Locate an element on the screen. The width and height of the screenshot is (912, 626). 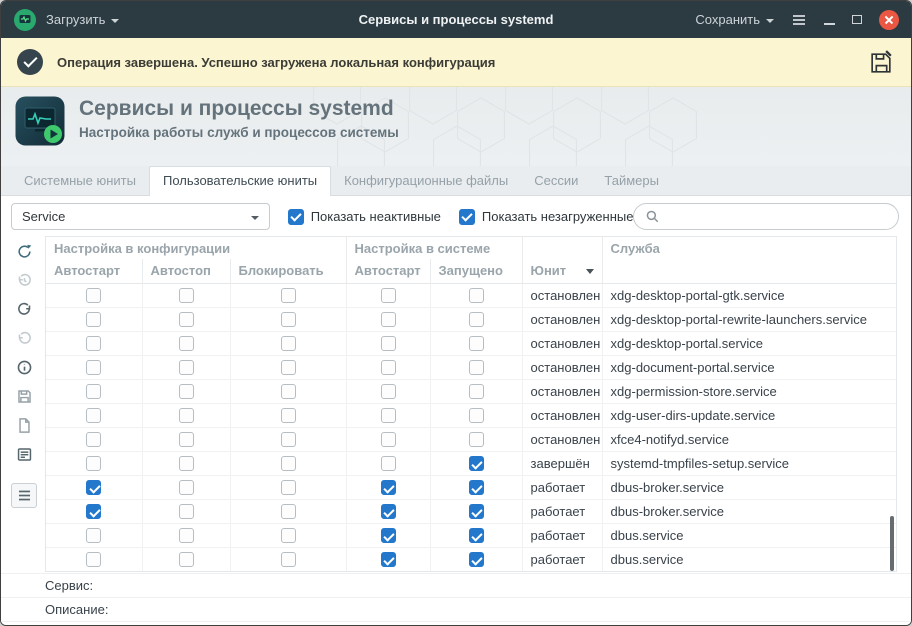
undo-button is located at coordinates (24, 338).